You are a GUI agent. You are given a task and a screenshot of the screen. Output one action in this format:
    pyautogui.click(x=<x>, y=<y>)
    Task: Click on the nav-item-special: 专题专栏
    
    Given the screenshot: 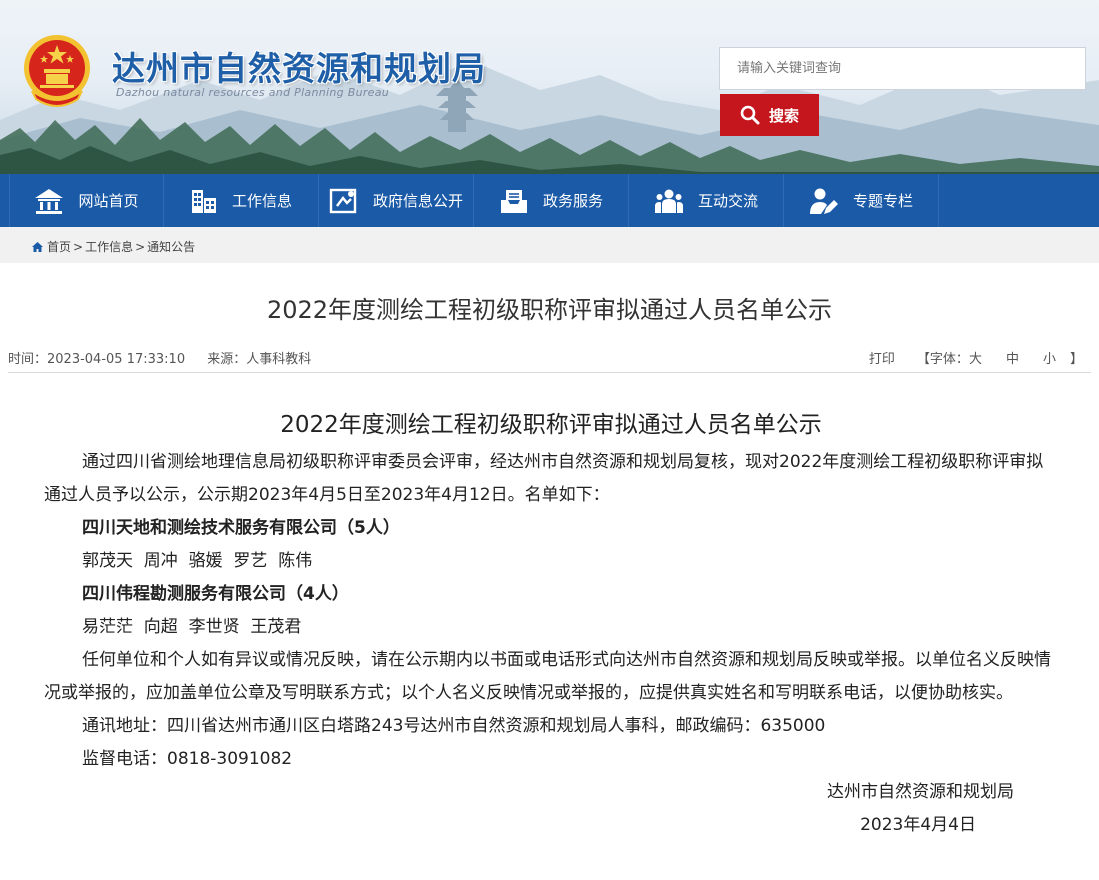 What is the action you would take?
    pyautogui.click(x=861, y=200)
    